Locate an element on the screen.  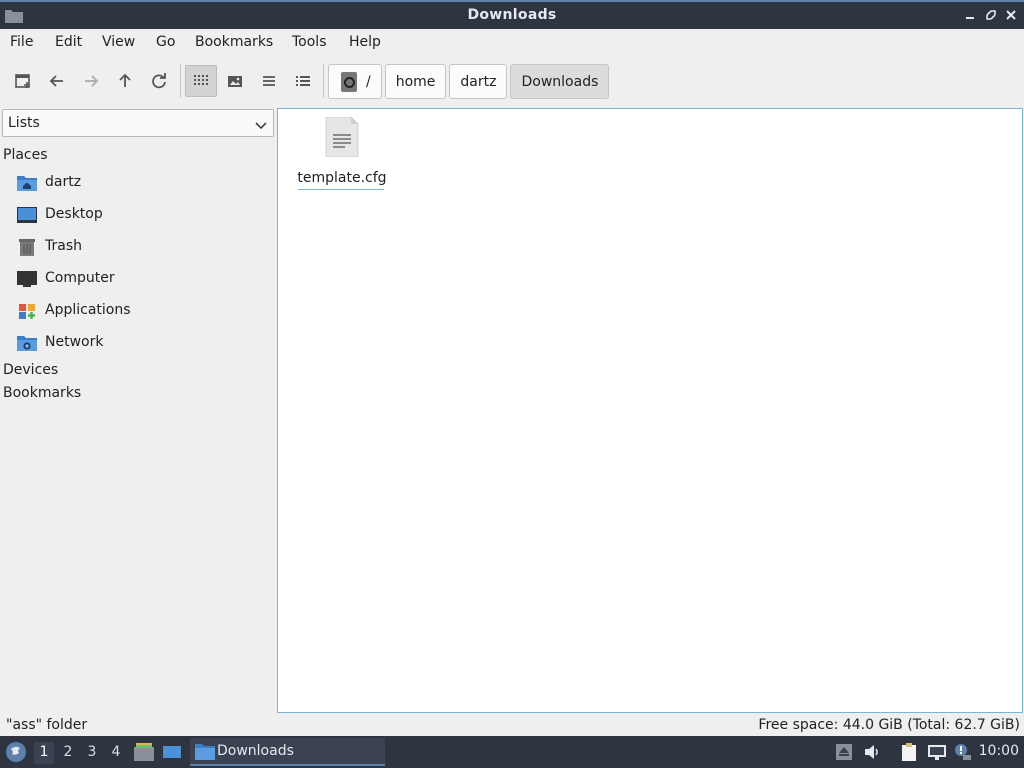
reload-icon is located at coordinates (159, 81).